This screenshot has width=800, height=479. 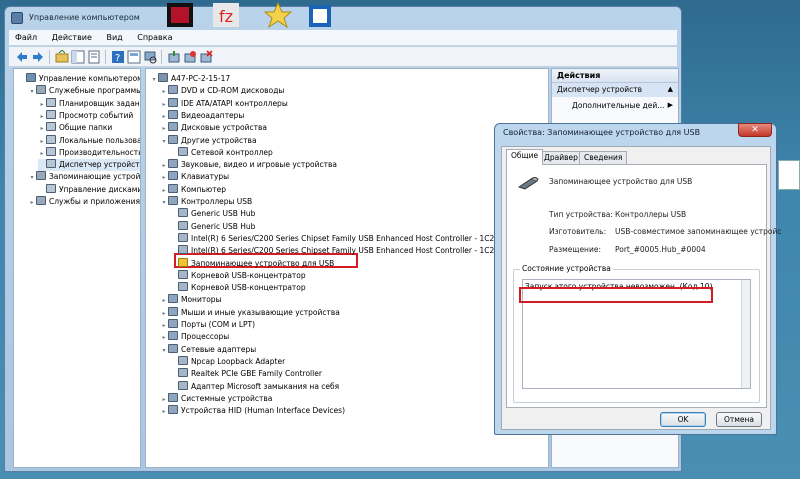 What do you see at coordinates (84, 202) in the screenshot?
I see `console-tree-item-row: ▸ Службы и приложения` at bounding box center [84, 202].